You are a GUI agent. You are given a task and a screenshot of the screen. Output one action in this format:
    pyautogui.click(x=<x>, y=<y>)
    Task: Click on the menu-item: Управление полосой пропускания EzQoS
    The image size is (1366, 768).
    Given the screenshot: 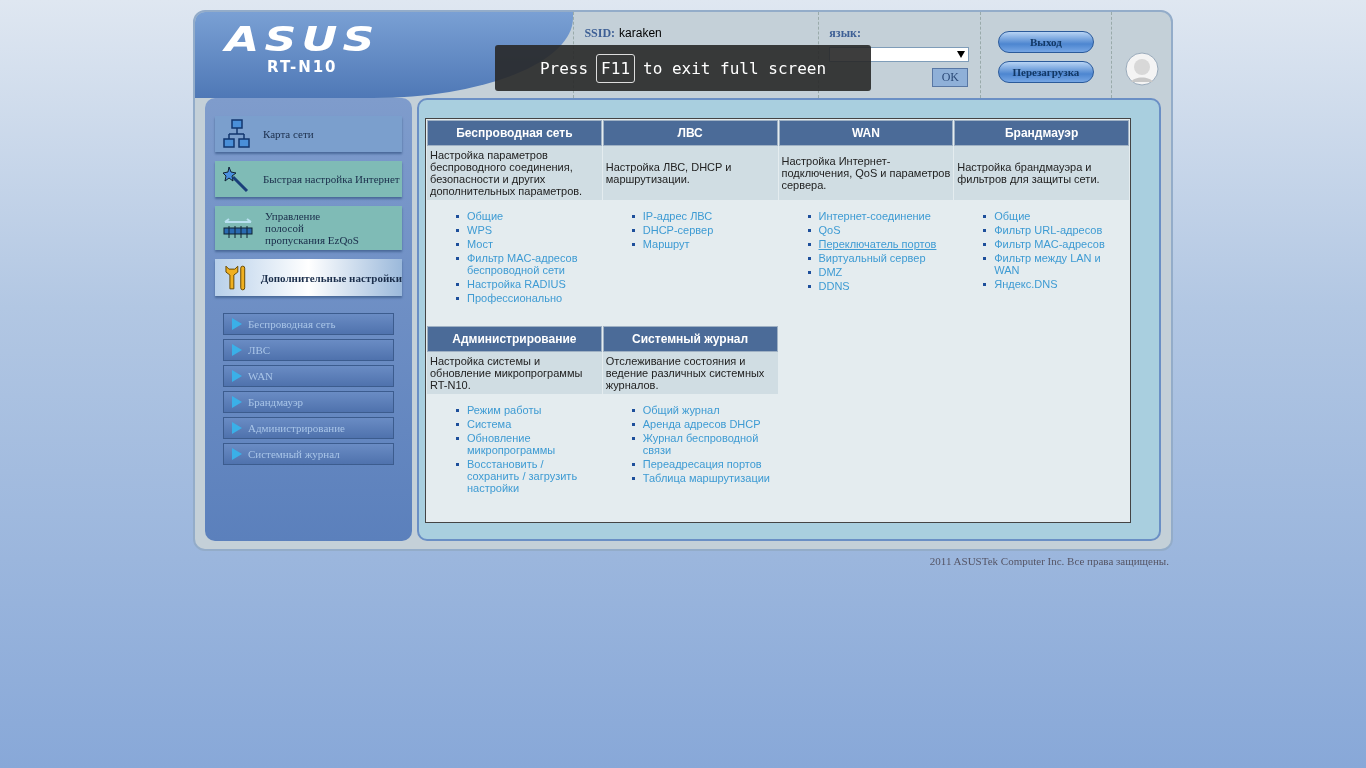 What is the action you would take?
    pyautogui.click(x=308, y=228)
    